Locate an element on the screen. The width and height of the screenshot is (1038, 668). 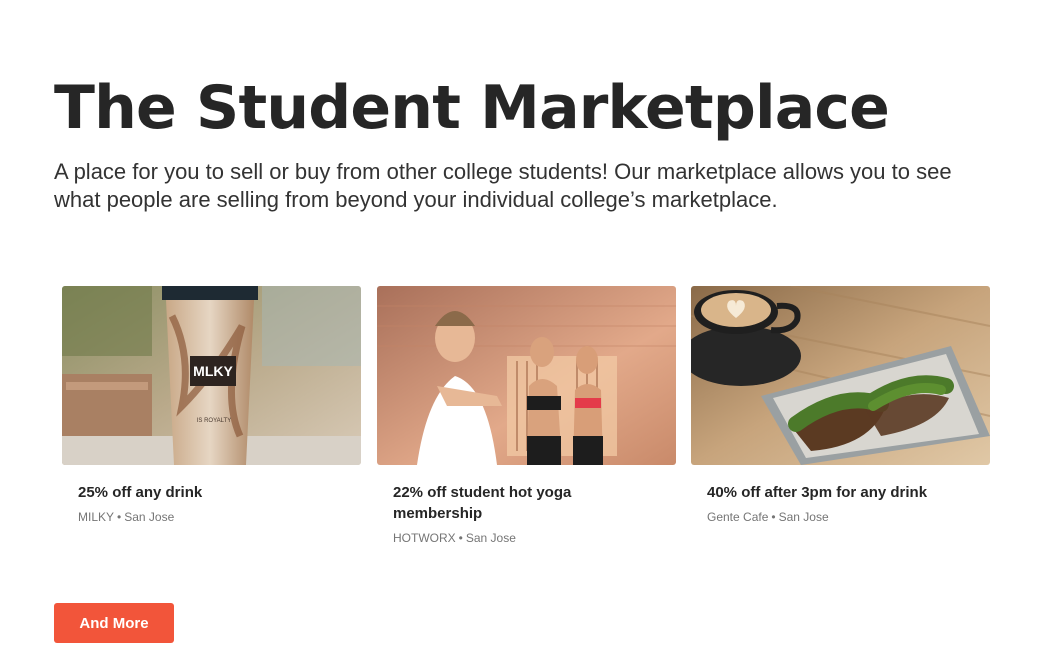
deal-title: 25% off any drink is located at coordinates (211, 492).